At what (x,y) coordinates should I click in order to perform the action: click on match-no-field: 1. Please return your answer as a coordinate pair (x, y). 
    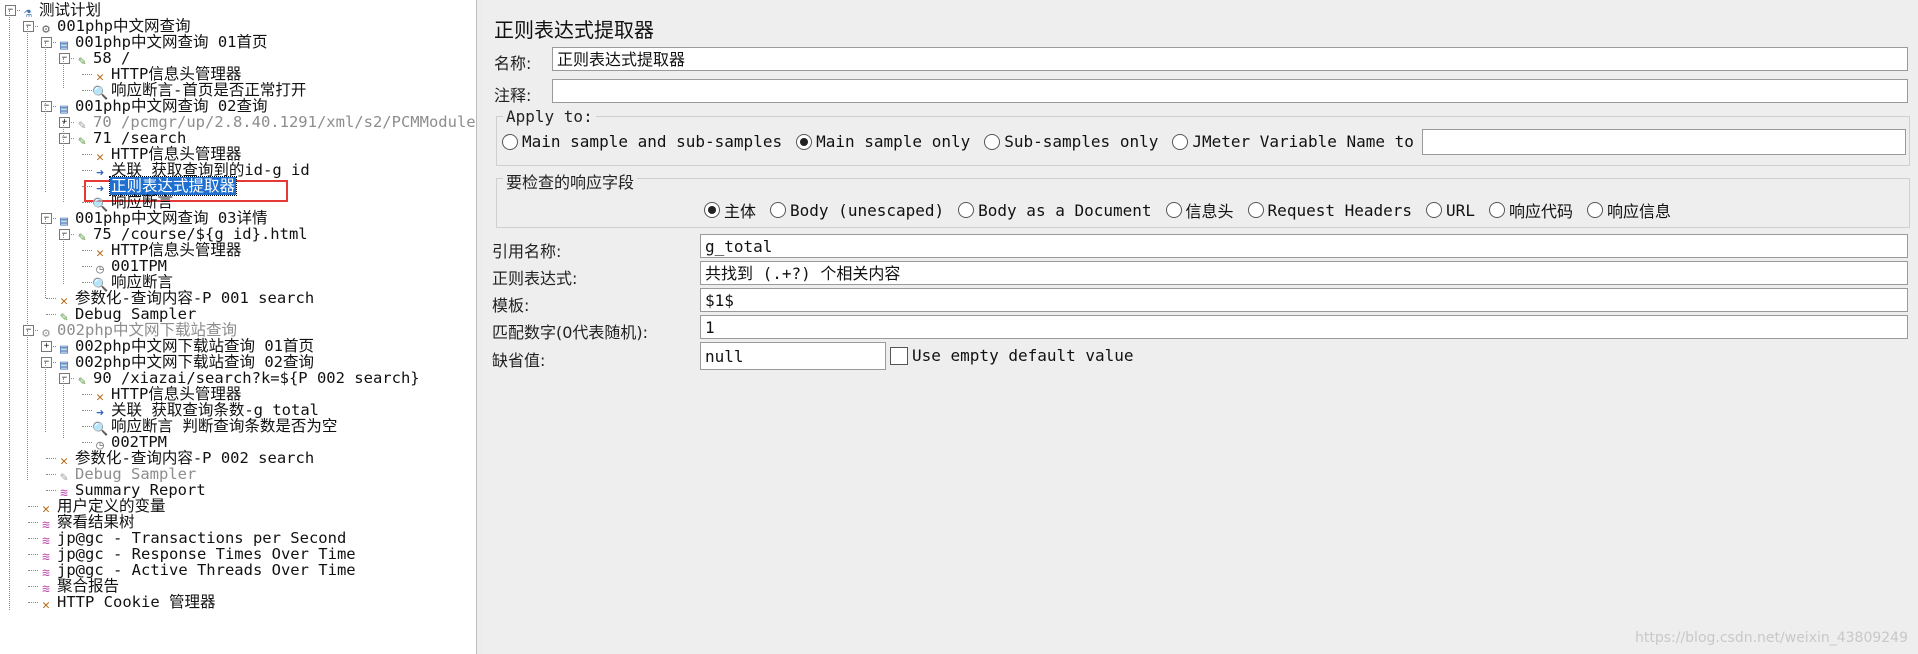
    Looking at the image, I should click on (1304, 327).